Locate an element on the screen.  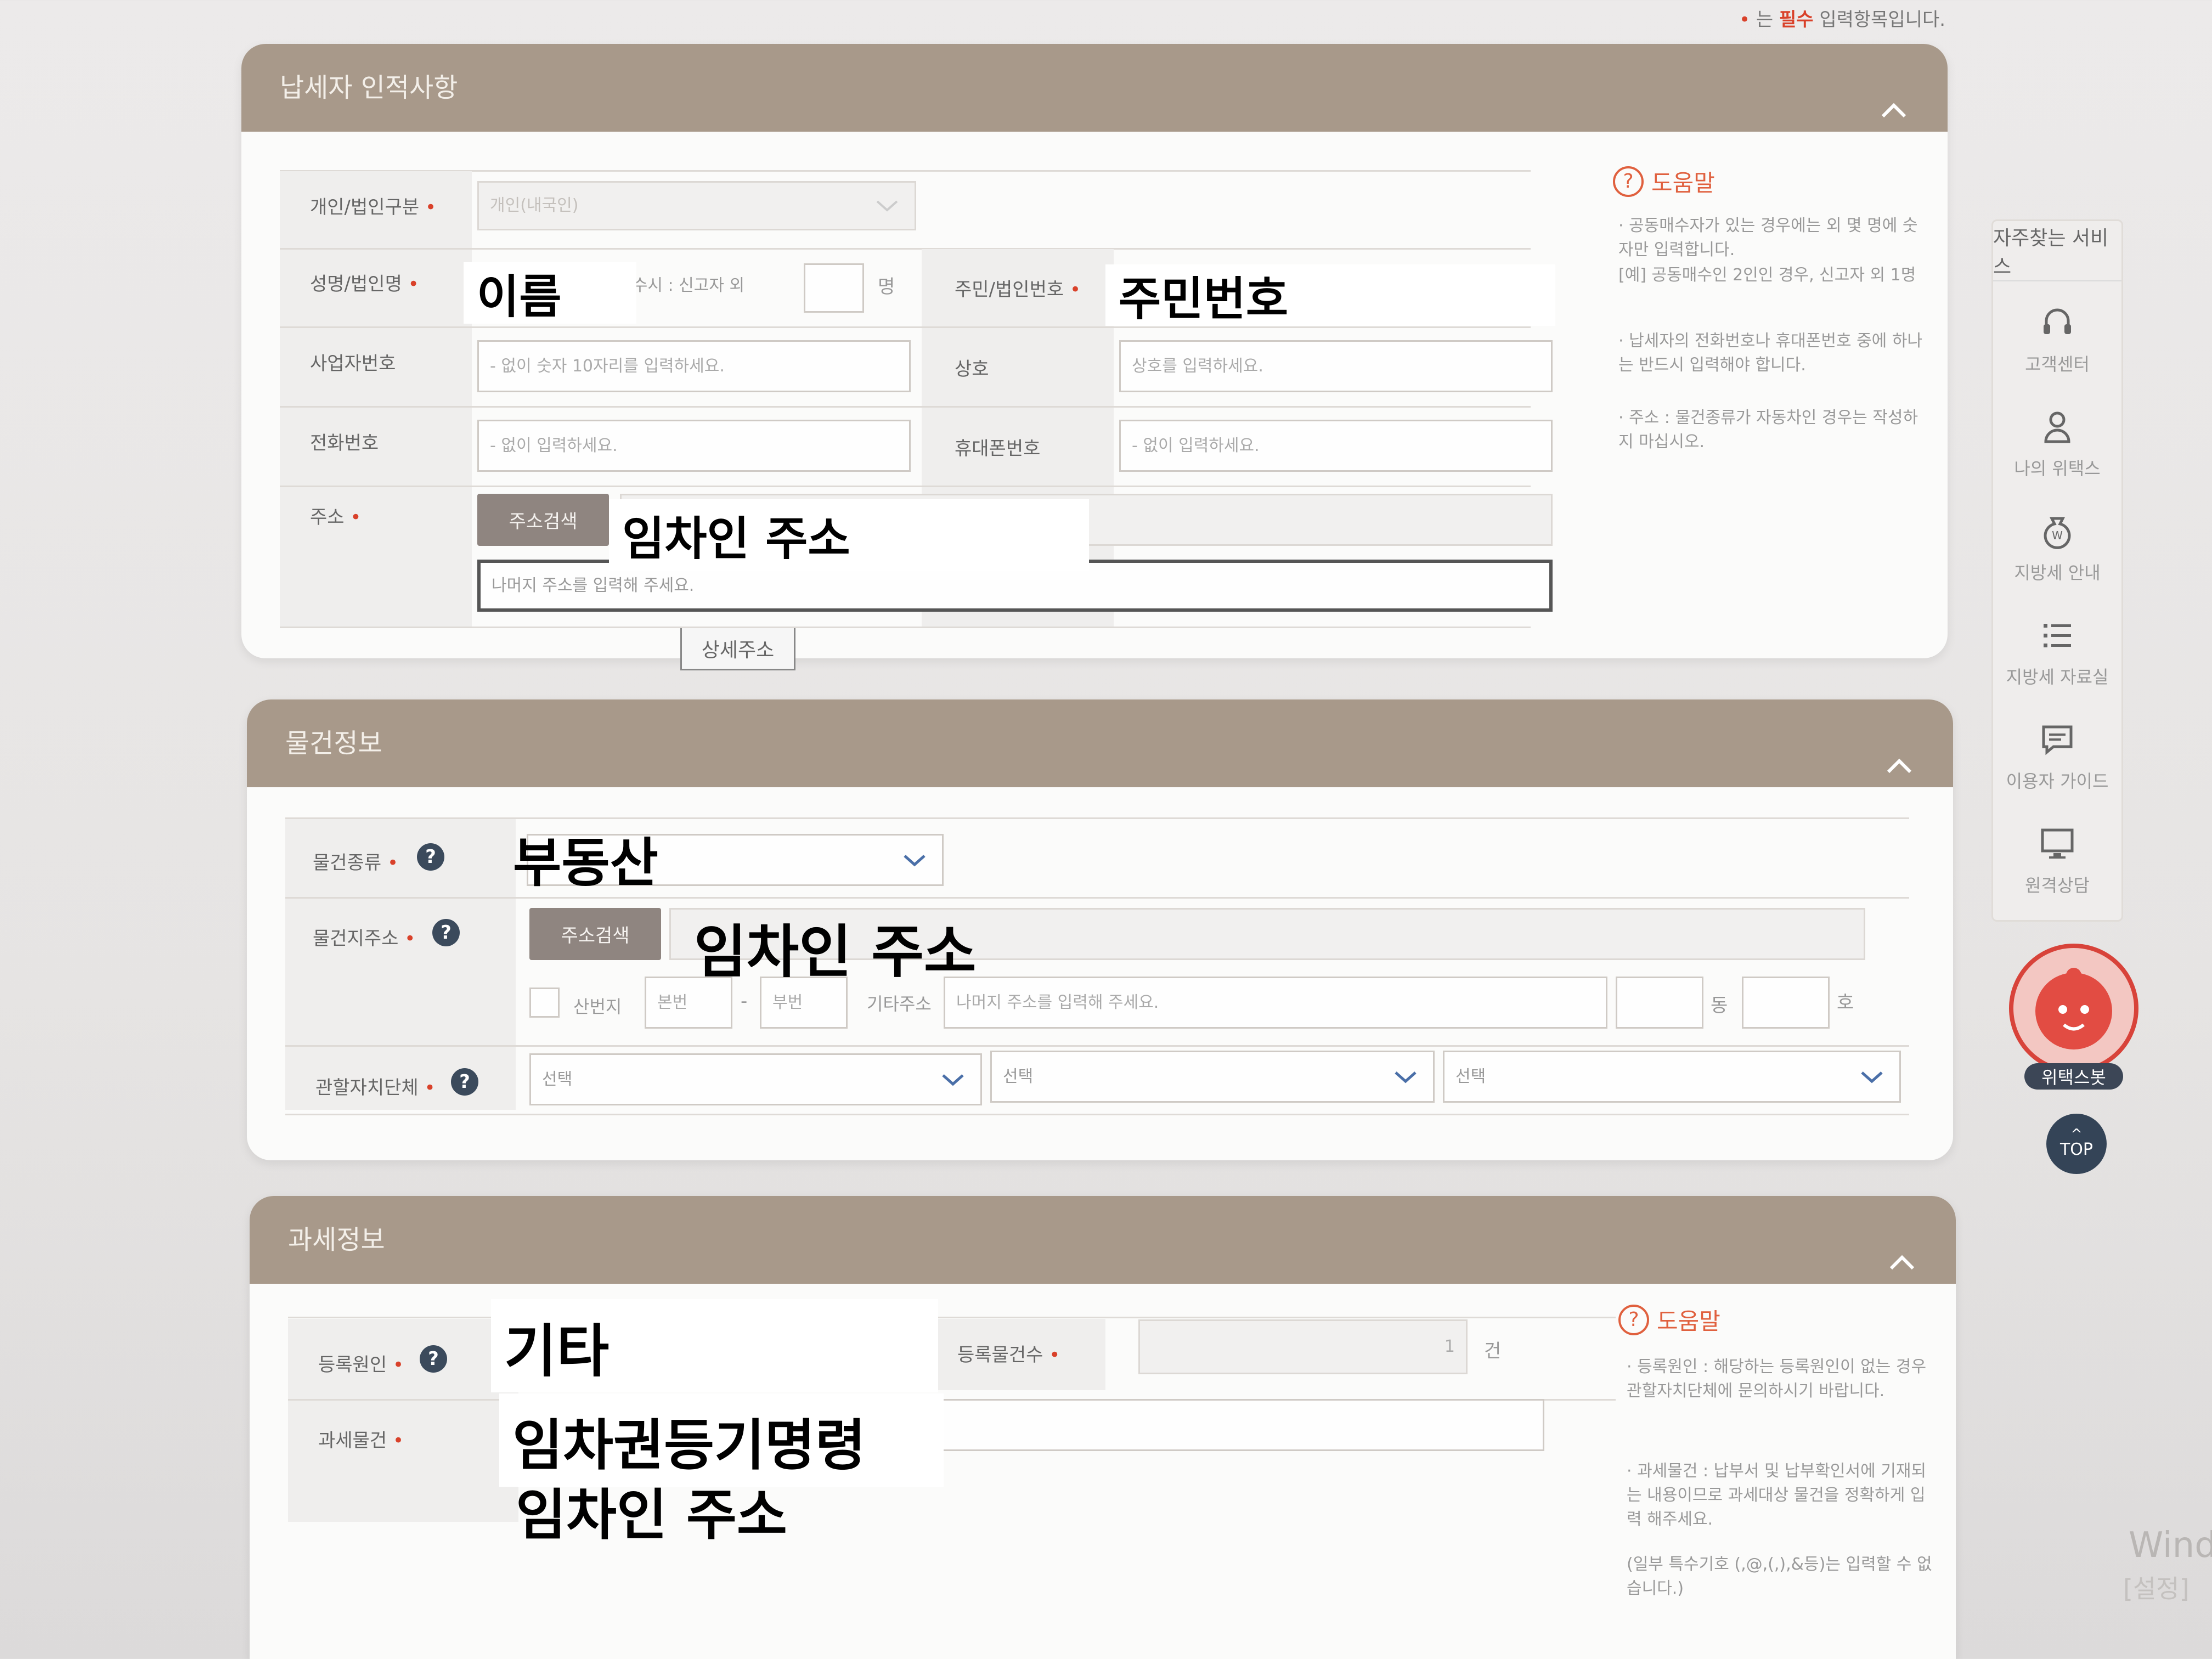
rrn-label: 주민/법인번호 • is located at coordinates (1018, 290).